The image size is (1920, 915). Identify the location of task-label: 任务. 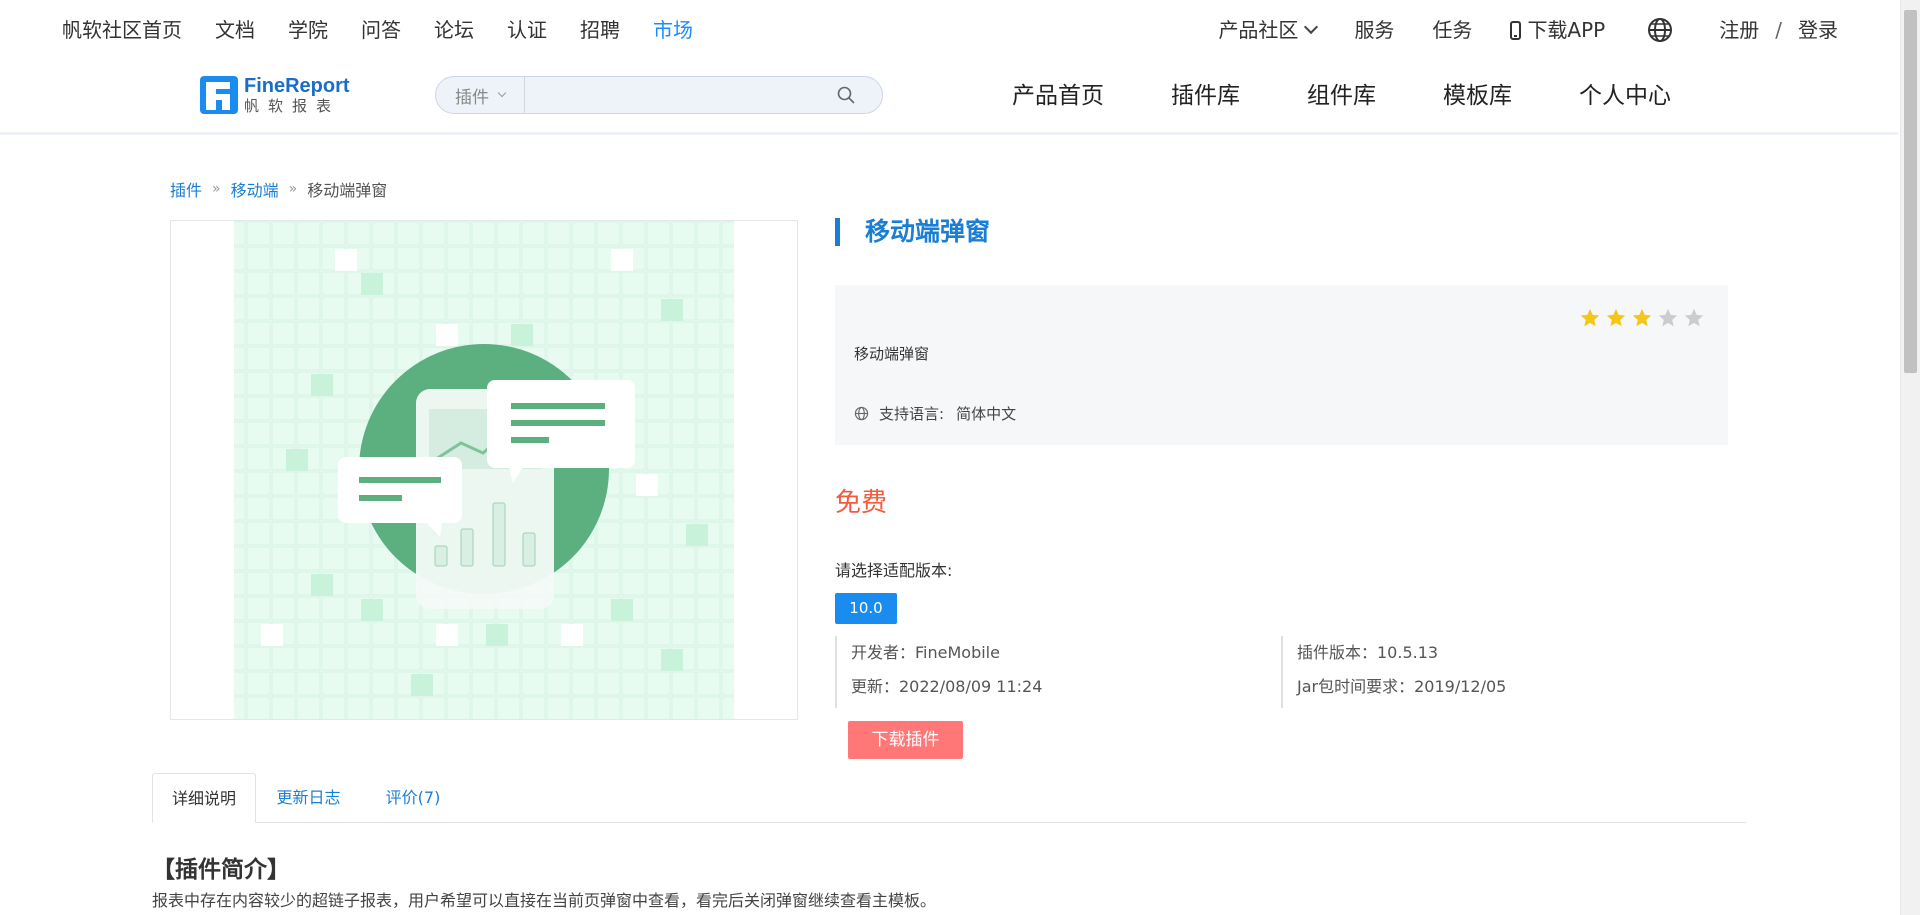
(1452, 30).